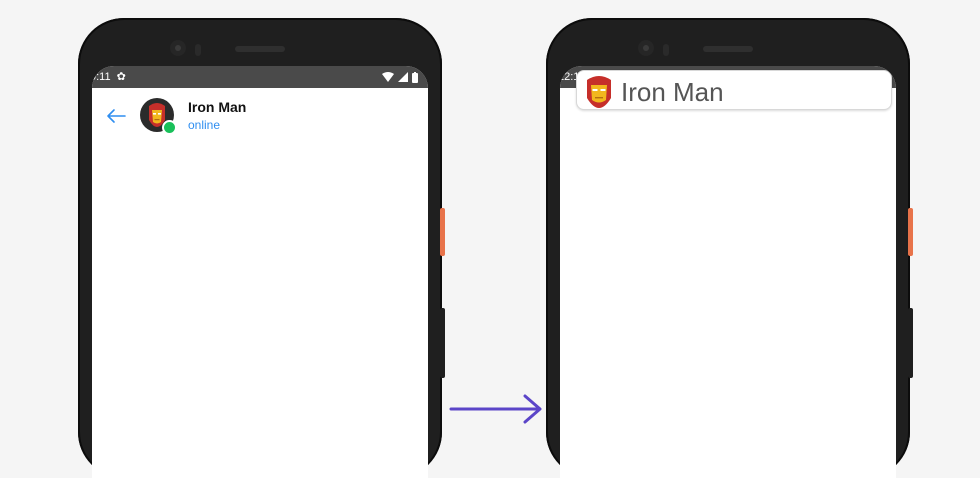  Describe the element at coordinates (260, 118) in the screenshot. I see `chat-header: Iron Man online` at that location.